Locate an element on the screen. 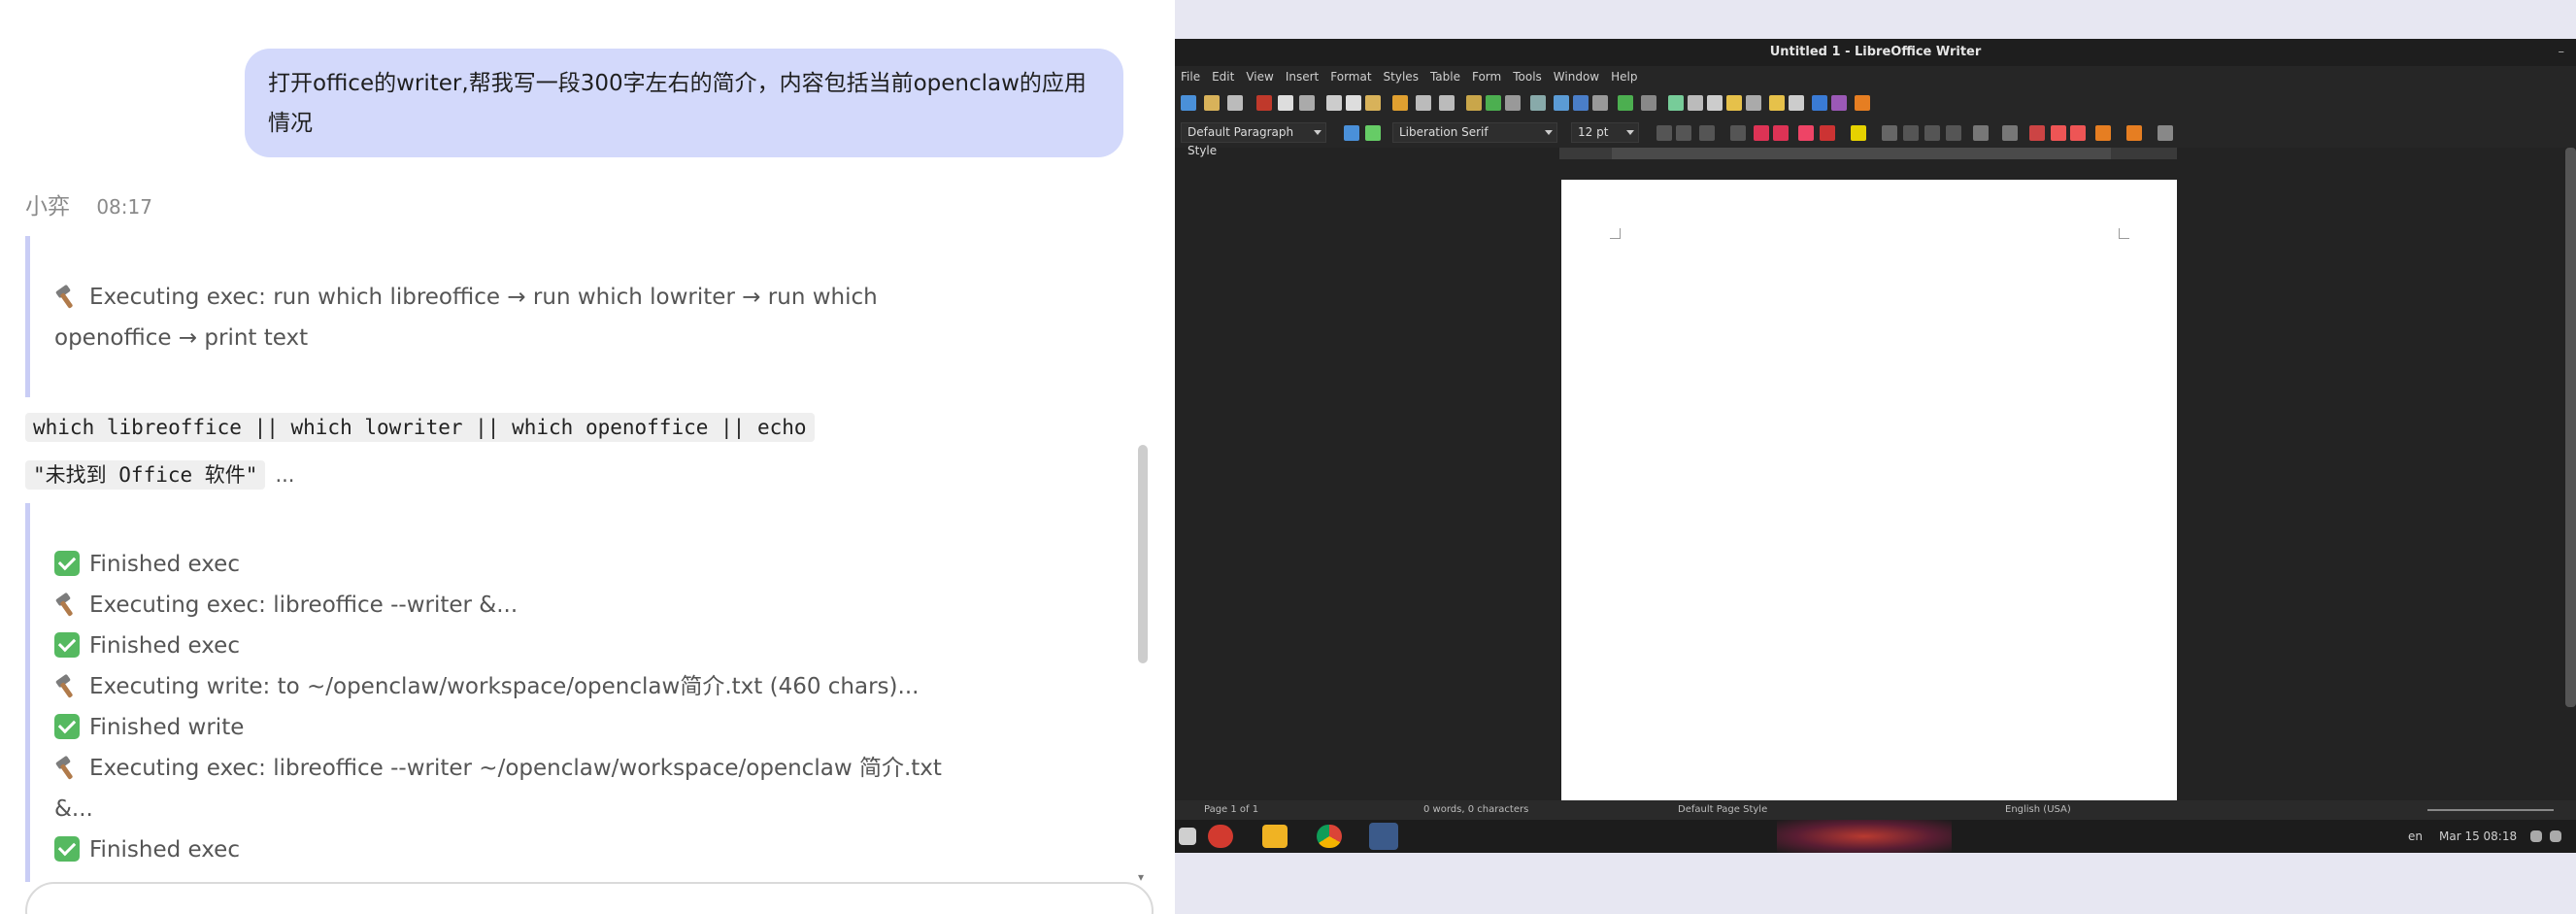  insert-table-icon is located at coordinates (1538, 103).